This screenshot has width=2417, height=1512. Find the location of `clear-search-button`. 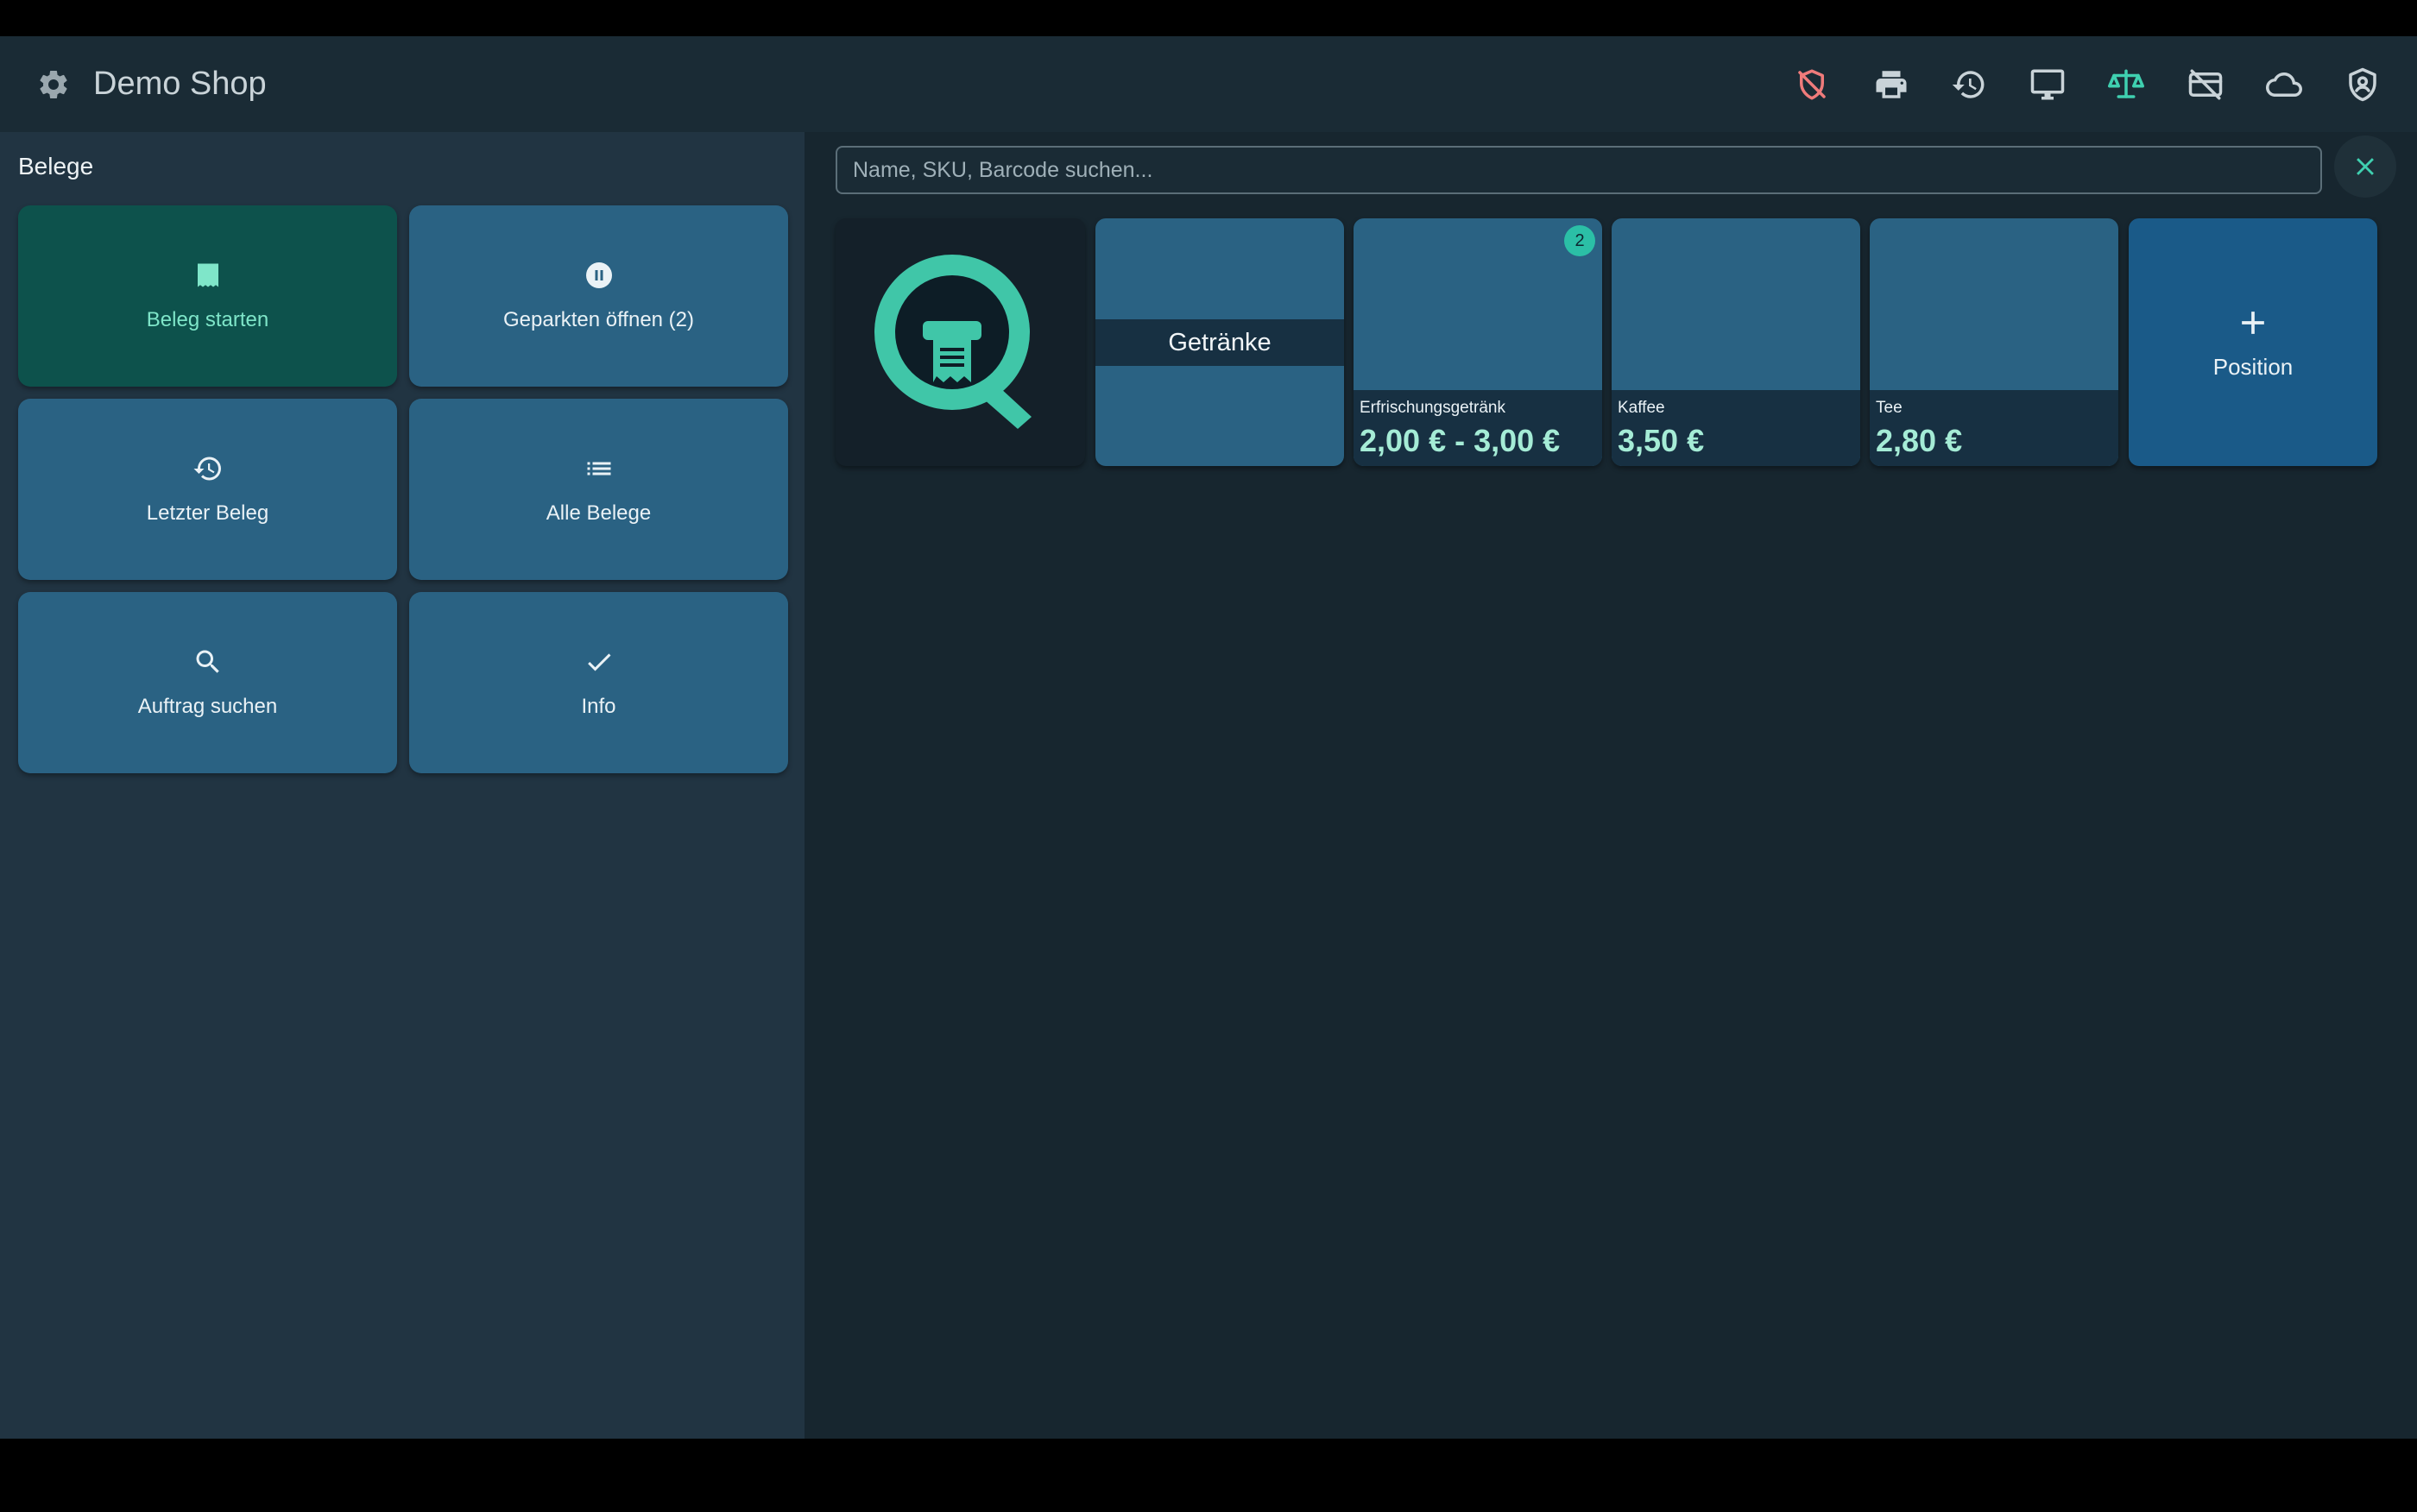

clear-search-button is located at coordinates (2365, 167).